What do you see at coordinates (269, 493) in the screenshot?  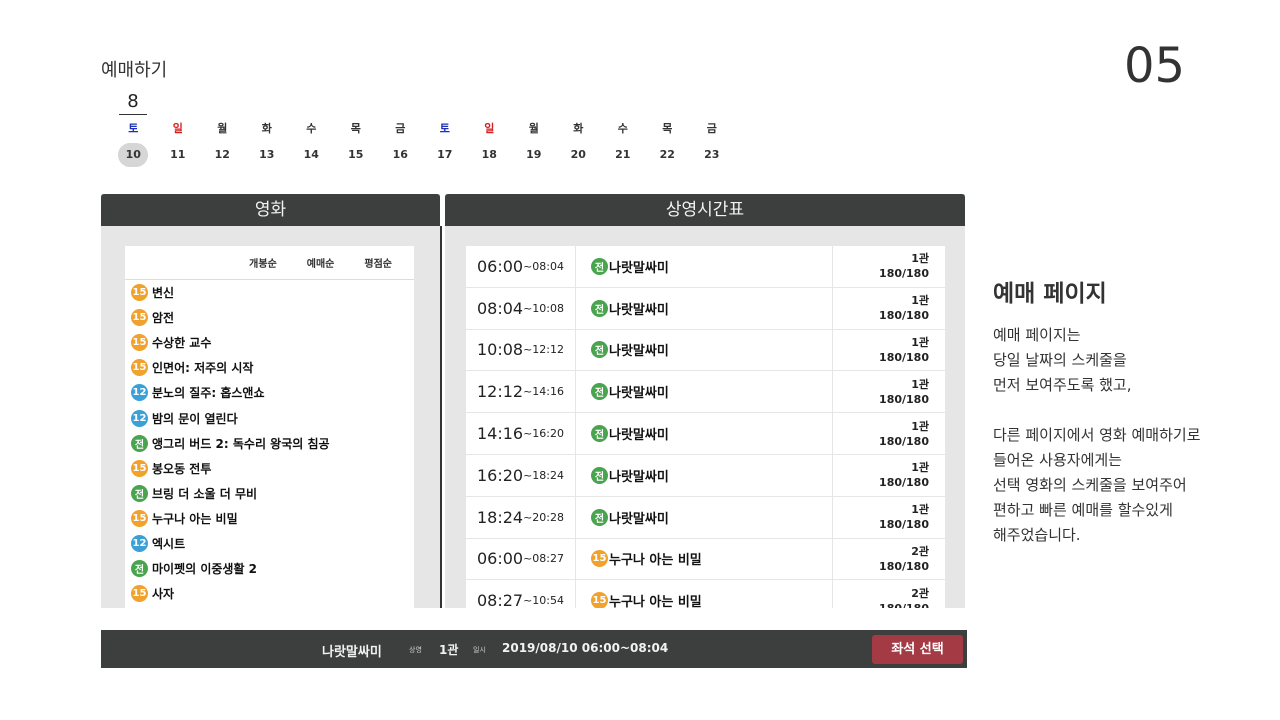 I see `movie-list-item: 전 브링 더 소울 더 무비` at bounding box center [269, 493].